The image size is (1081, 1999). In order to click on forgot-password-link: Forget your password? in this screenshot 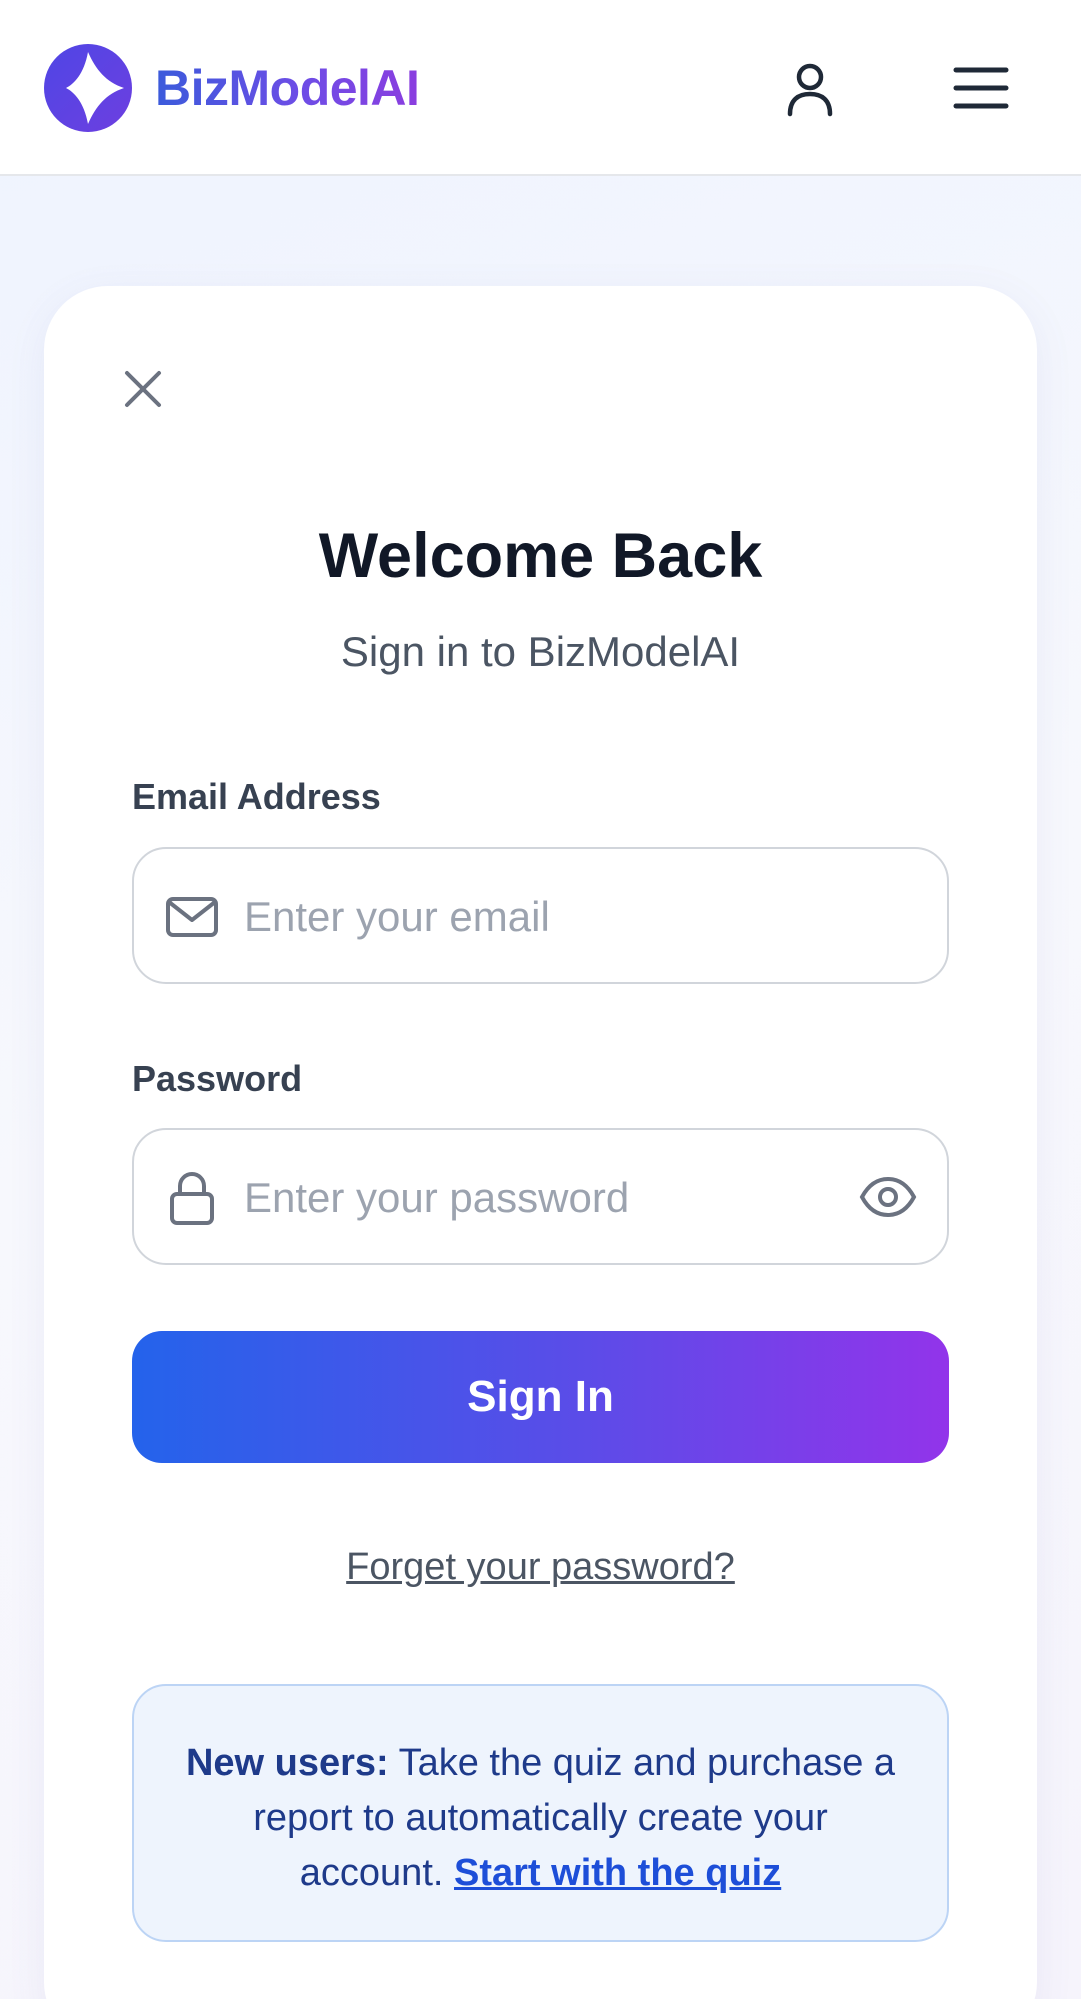, I will do `click(540, 1567)`.